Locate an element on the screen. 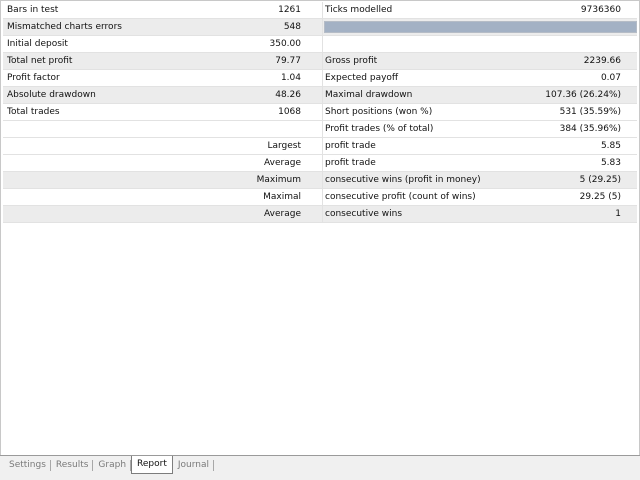 The image size is (640, 480). modelling-quality-bar-fill is located at coordinates (480, 27).